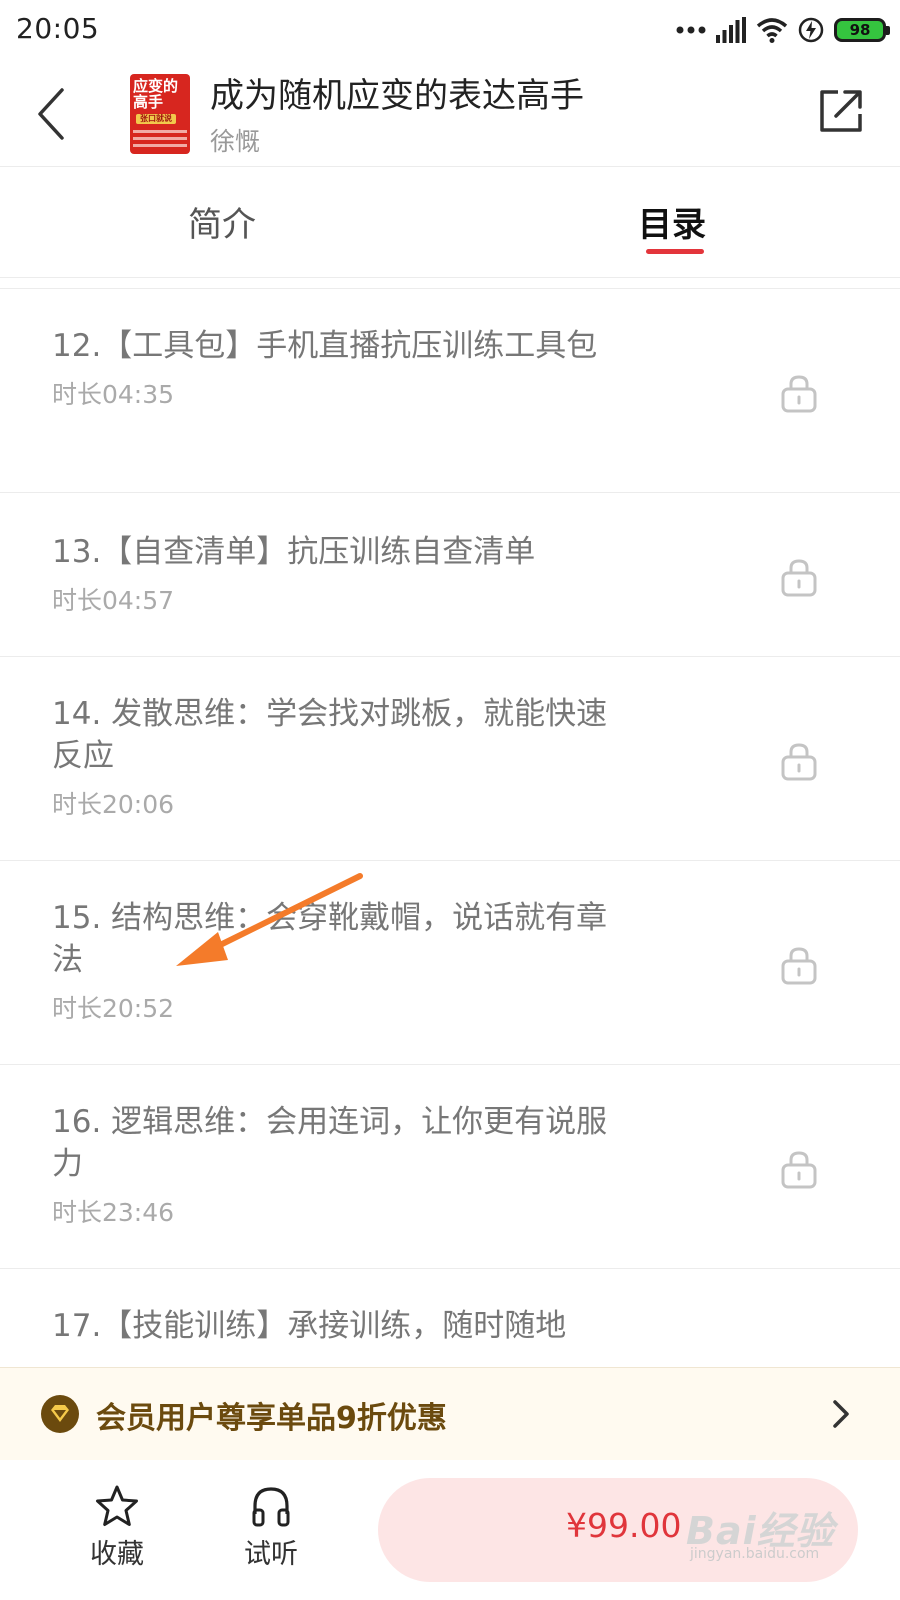 This screenshot has width=900, height=1600. What do you see at coordinates (450, 31) in the screenshot?
I see `status-bar: 20:05 98` at bounding box center [450, 31].